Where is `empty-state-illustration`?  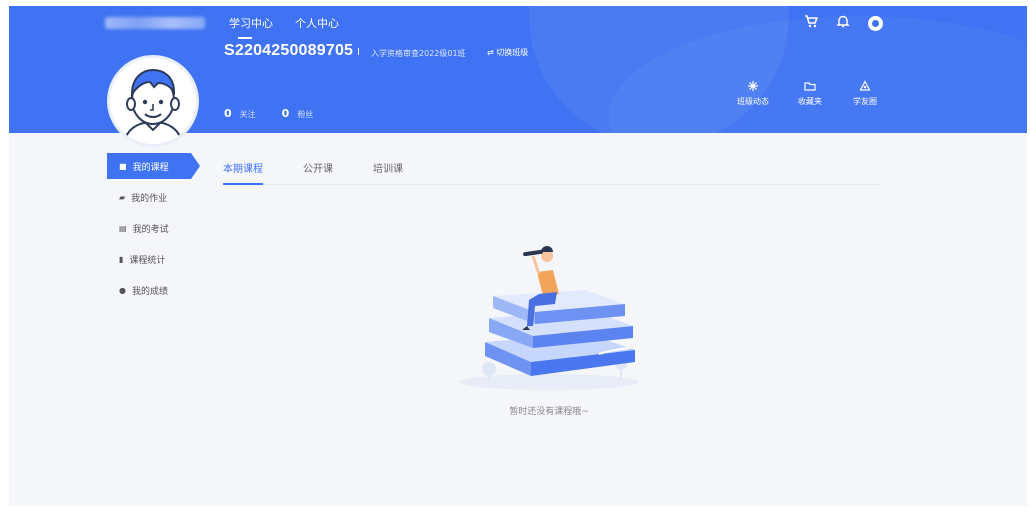 empty-state-illustration is located at coordinates (549, 314).